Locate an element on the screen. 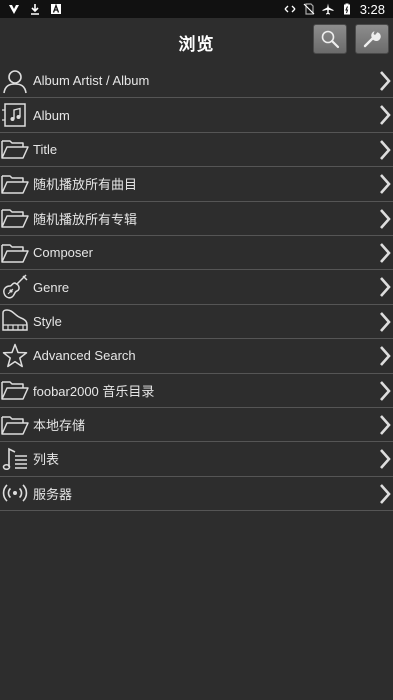  list-item-music-library: foobar2000 音乐目录 is located at coordinates (196, 391).